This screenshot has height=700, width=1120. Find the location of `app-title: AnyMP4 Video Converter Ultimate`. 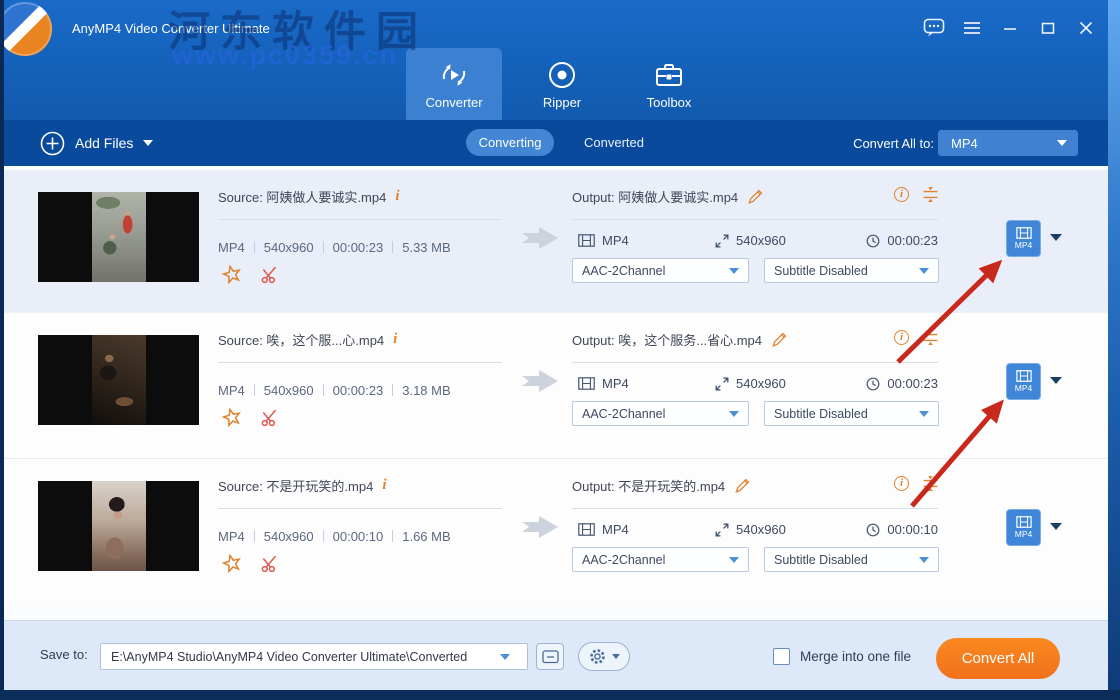

app-title: AnyMP4 Video Converter Ultimate is located at coordinates (171, 28).